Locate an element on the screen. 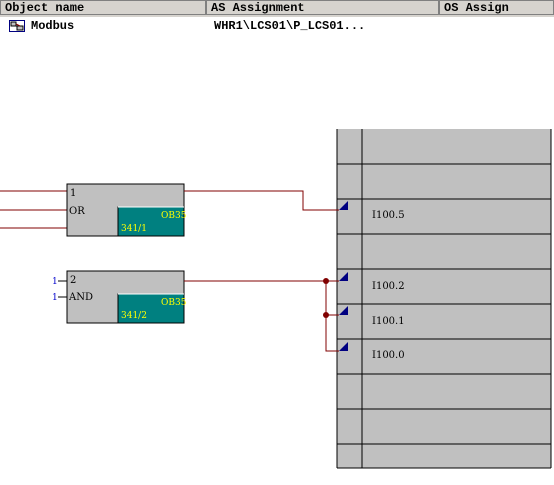  signal-label: I100.2 is located at coordinates (388, 286).